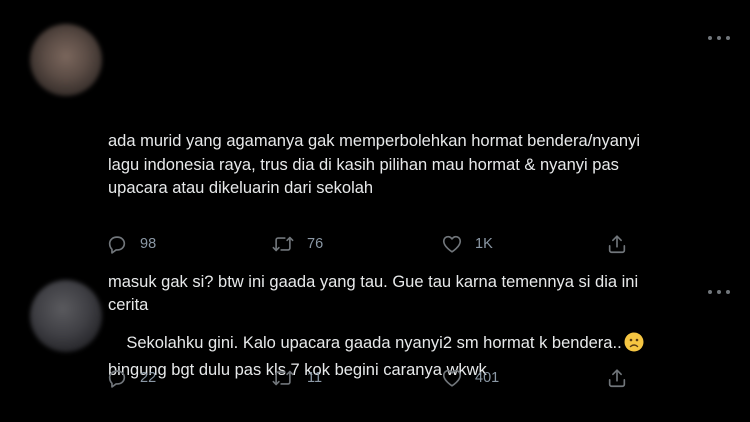 This screenshot has height=422, width=750. I want to click on like-count: 401, so click(487, 378).